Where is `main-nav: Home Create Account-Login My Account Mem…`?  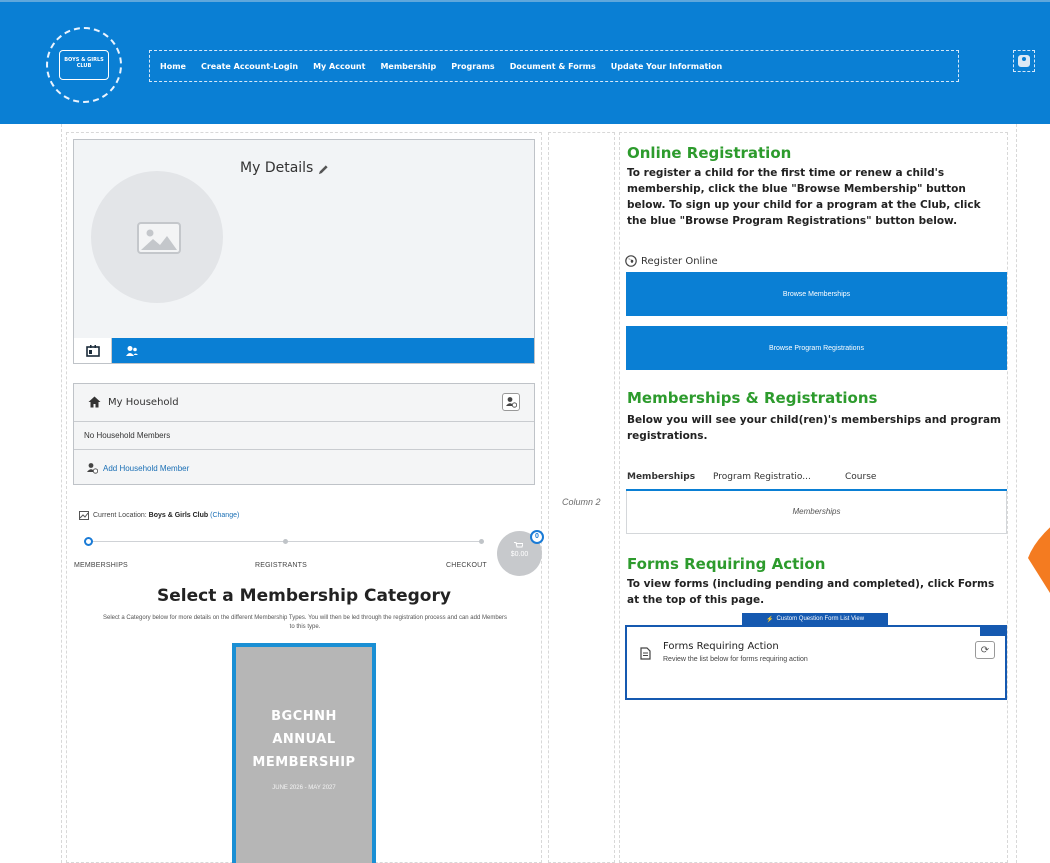 main-nav: Home Create Account-Login My Account Mem… is located at coordinates (554, 66).